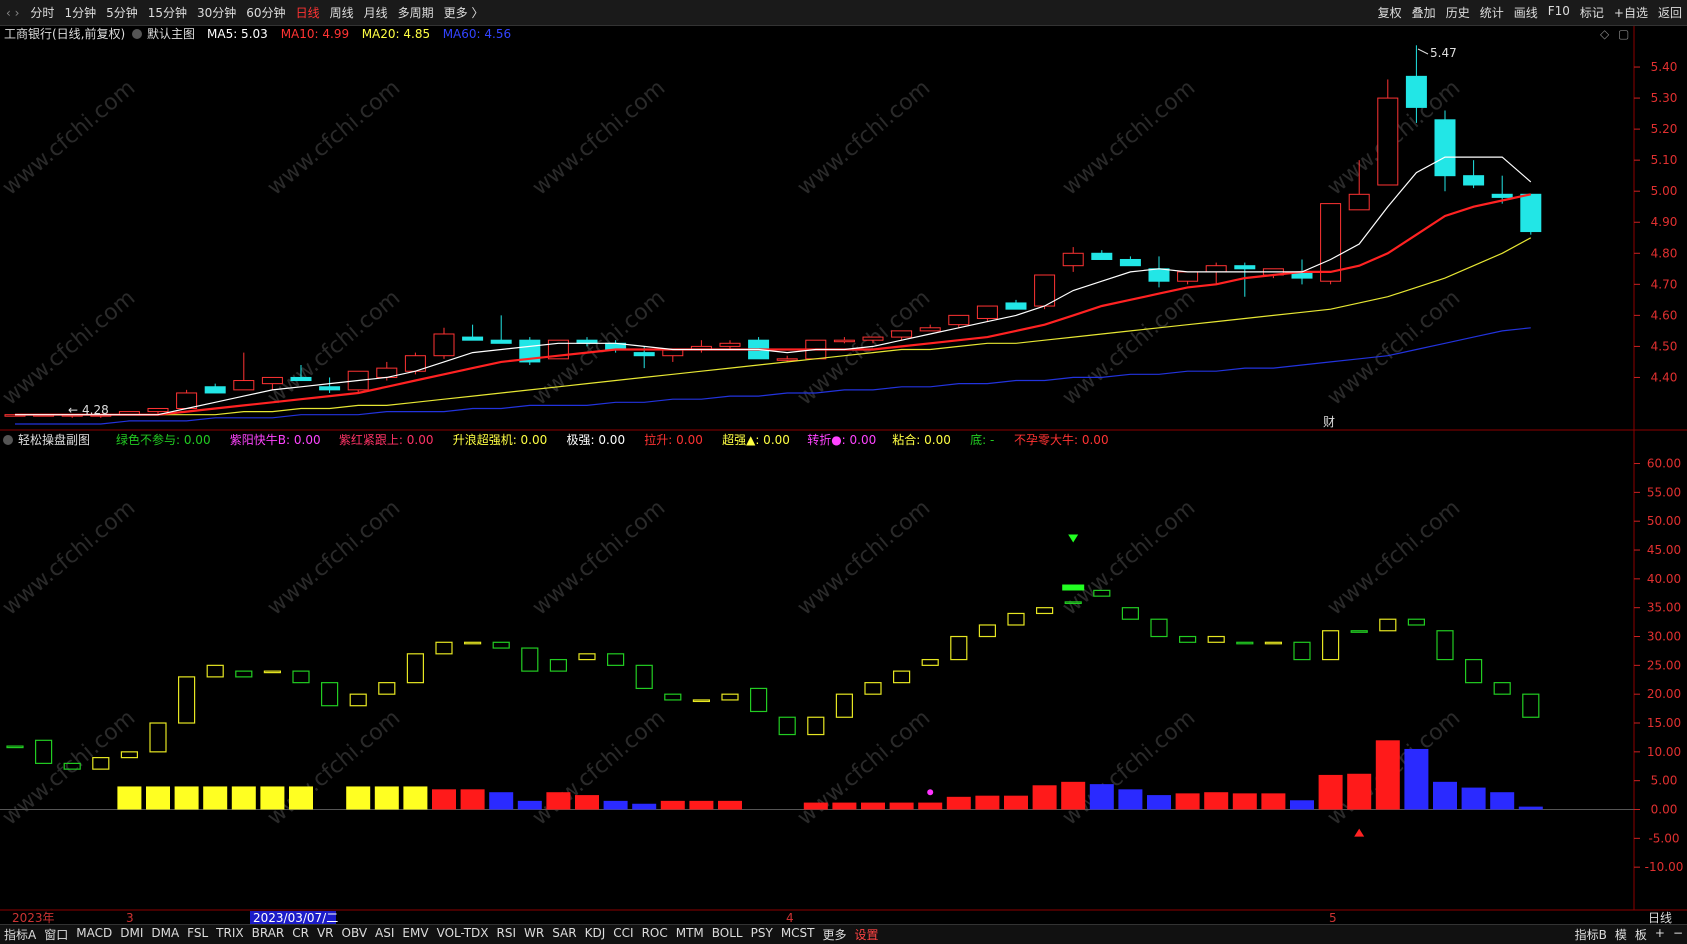 The height and width of the screenshot is (944, 1687). What do you see at coordinates (376, 12) in the screenshot?
I see `period-tab: 月线` at bounding box center [376, 12].